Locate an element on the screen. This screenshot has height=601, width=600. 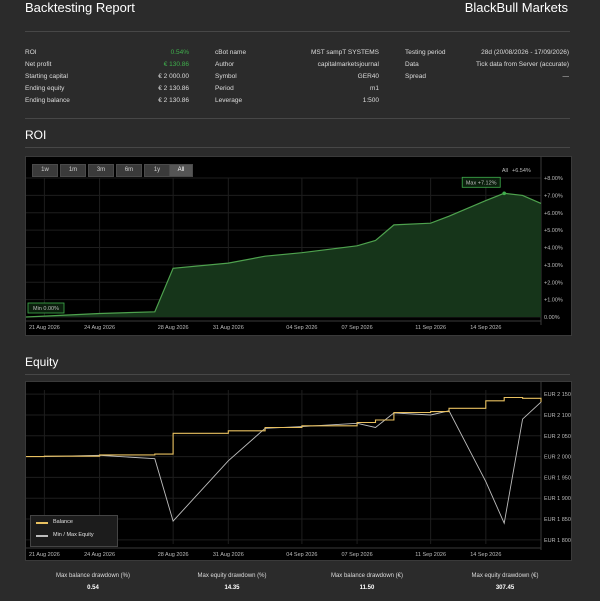
equity-y-tick: EUR 2 100.00 is located at coordinates (557, 416).